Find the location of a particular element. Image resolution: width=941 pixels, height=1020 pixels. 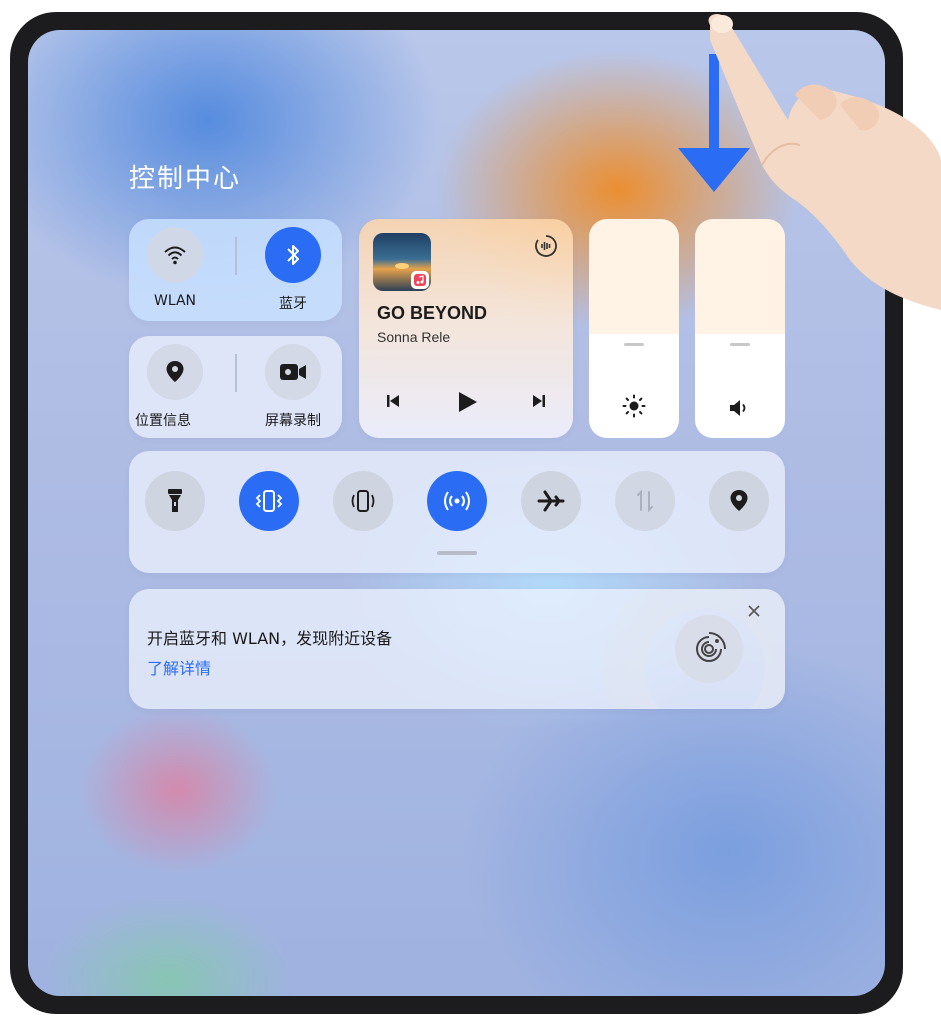

brightness-slider is located at coordinates (634, 328).